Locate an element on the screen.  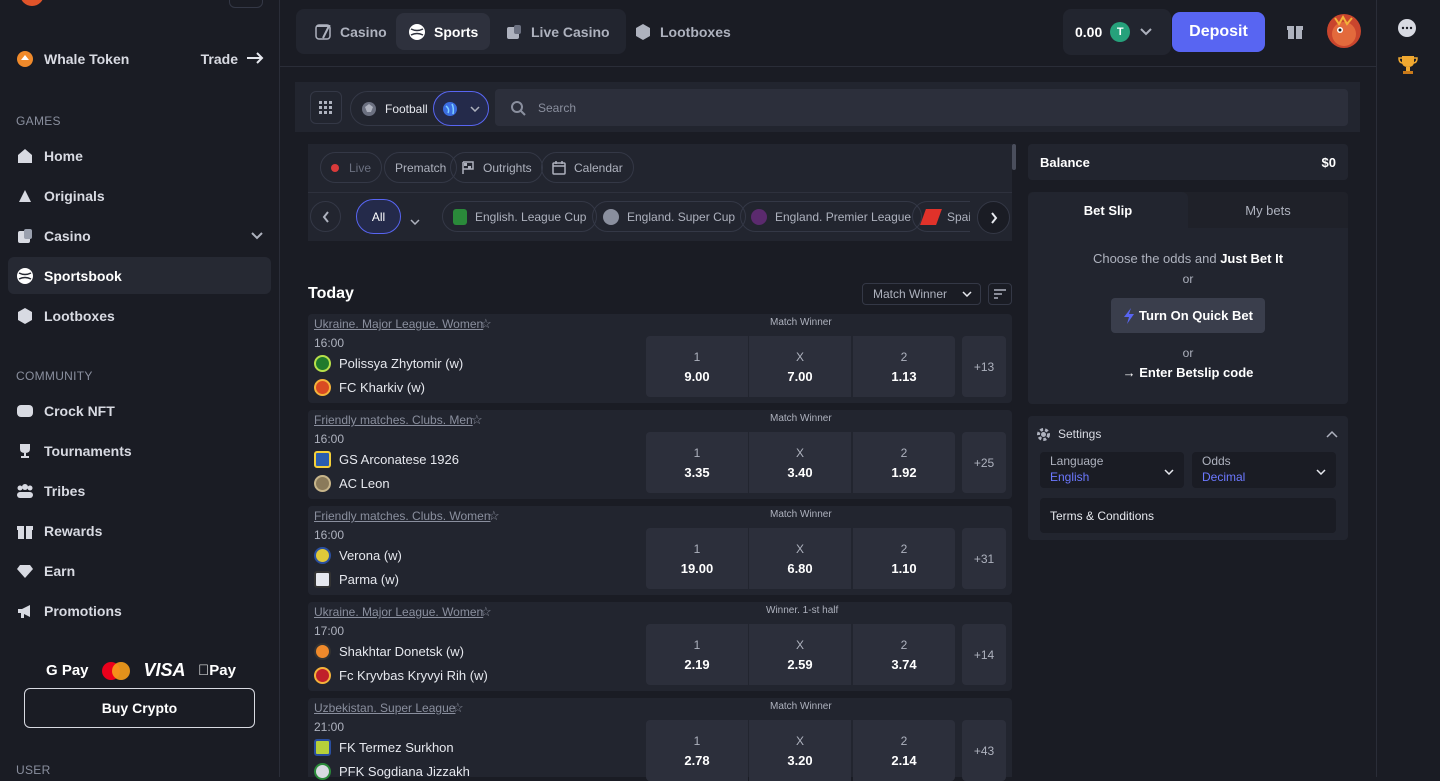
scroll-indicator is located at coordinates (1014, 157).